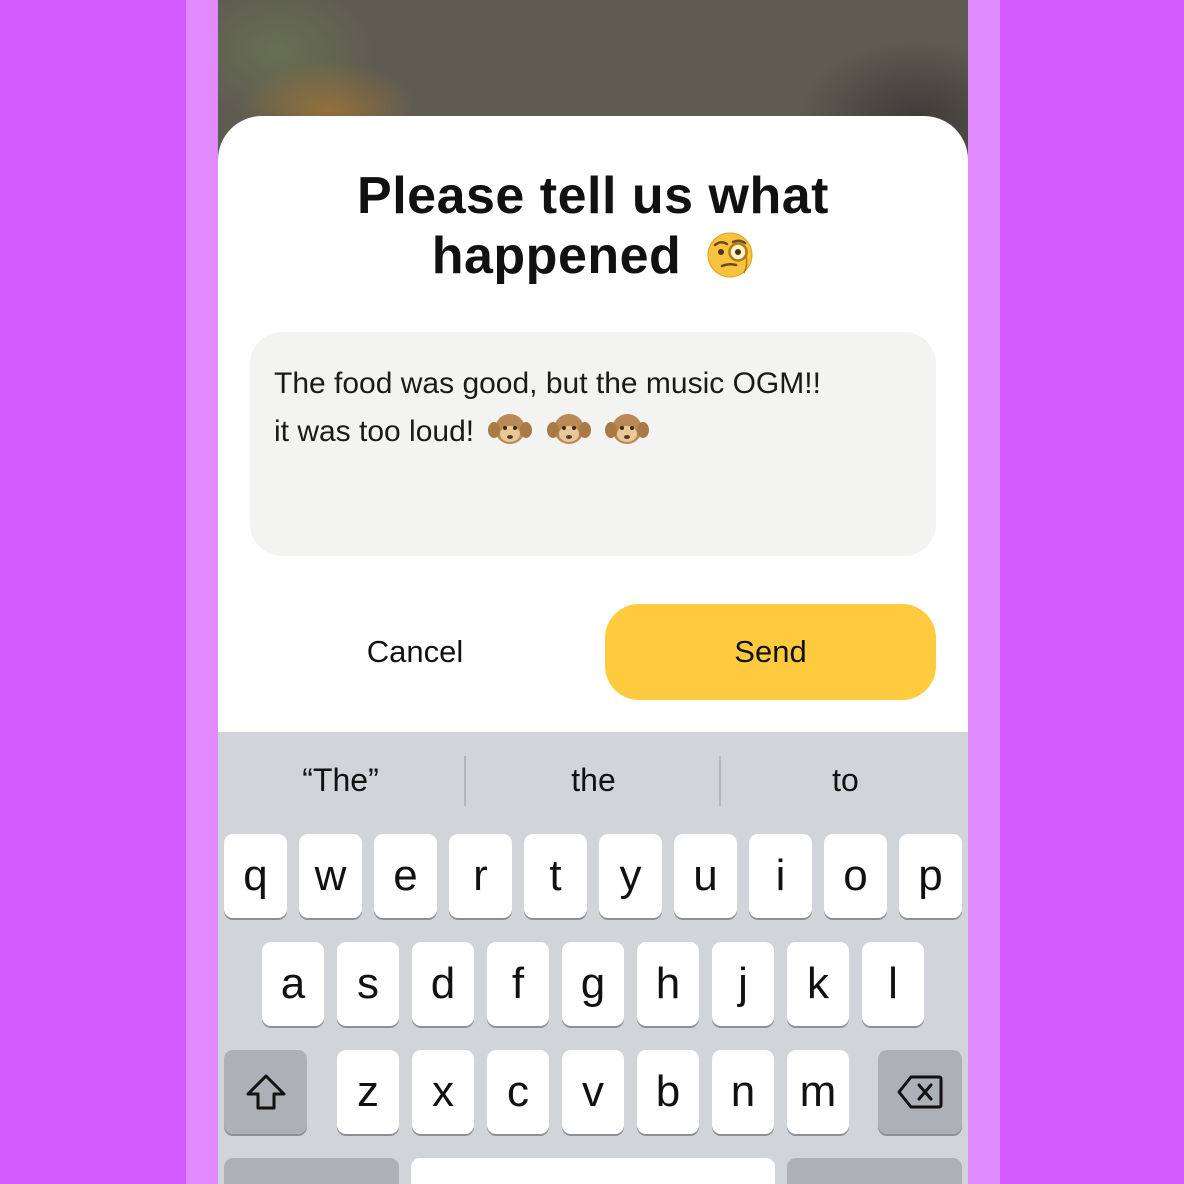  Describe the element at coordinates (668, 984) in the screenshot. I see `key-h: h` at that location.